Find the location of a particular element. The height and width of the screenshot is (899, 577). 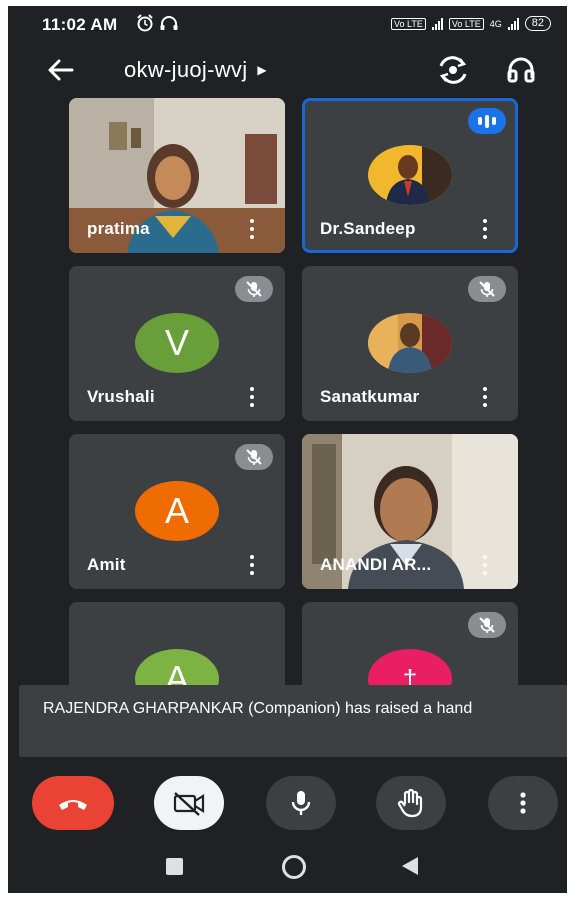

participant-tile-sanatkumar: Sanatkumar is located at coordinates (410, 343).